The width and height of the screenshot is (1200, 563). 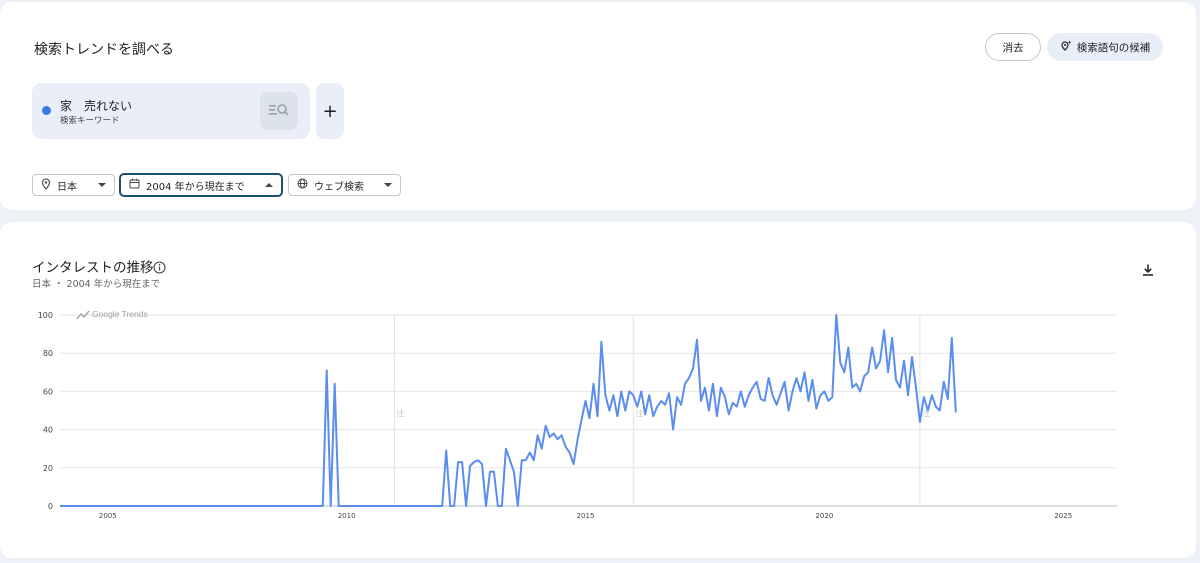 What do you see at coordinates (48, 391) in the screenshot?
I see `y-tick-label: 60` at bounding box center [48, 391].